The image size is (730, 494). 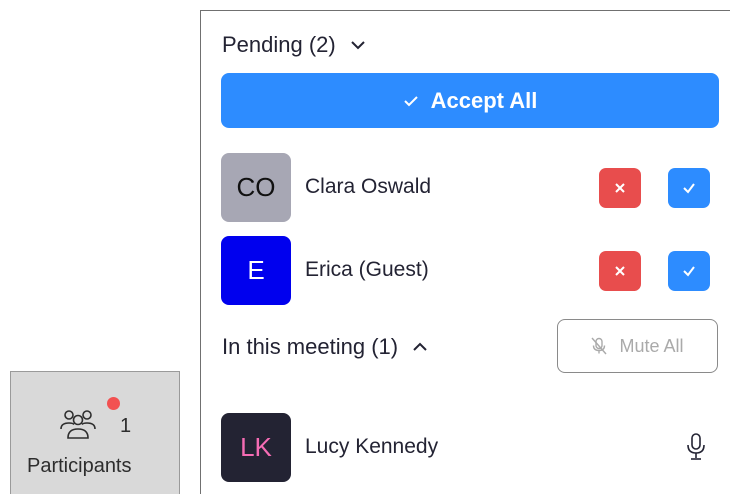 I want to click on mic-off-icon, so click(x=599, y=346).